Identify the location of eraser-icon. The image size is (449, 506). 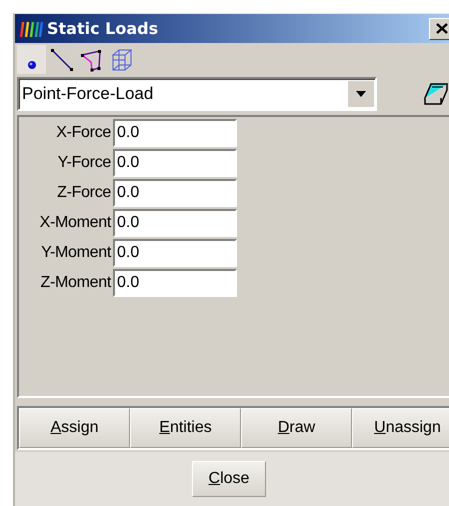
(436, 94).